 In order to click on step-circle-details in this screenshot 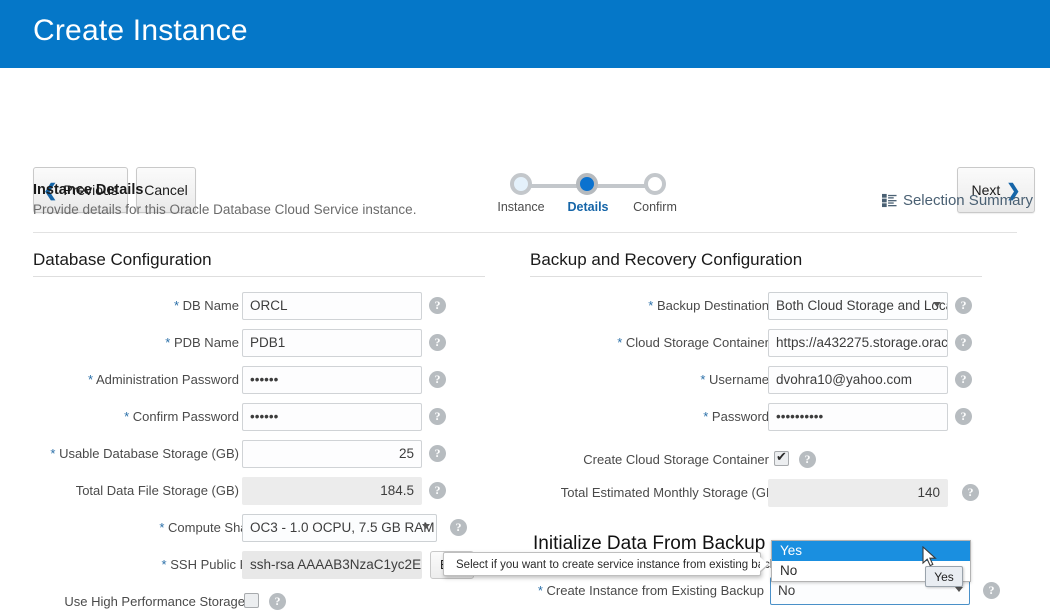, I will do `click(587, 184)`.